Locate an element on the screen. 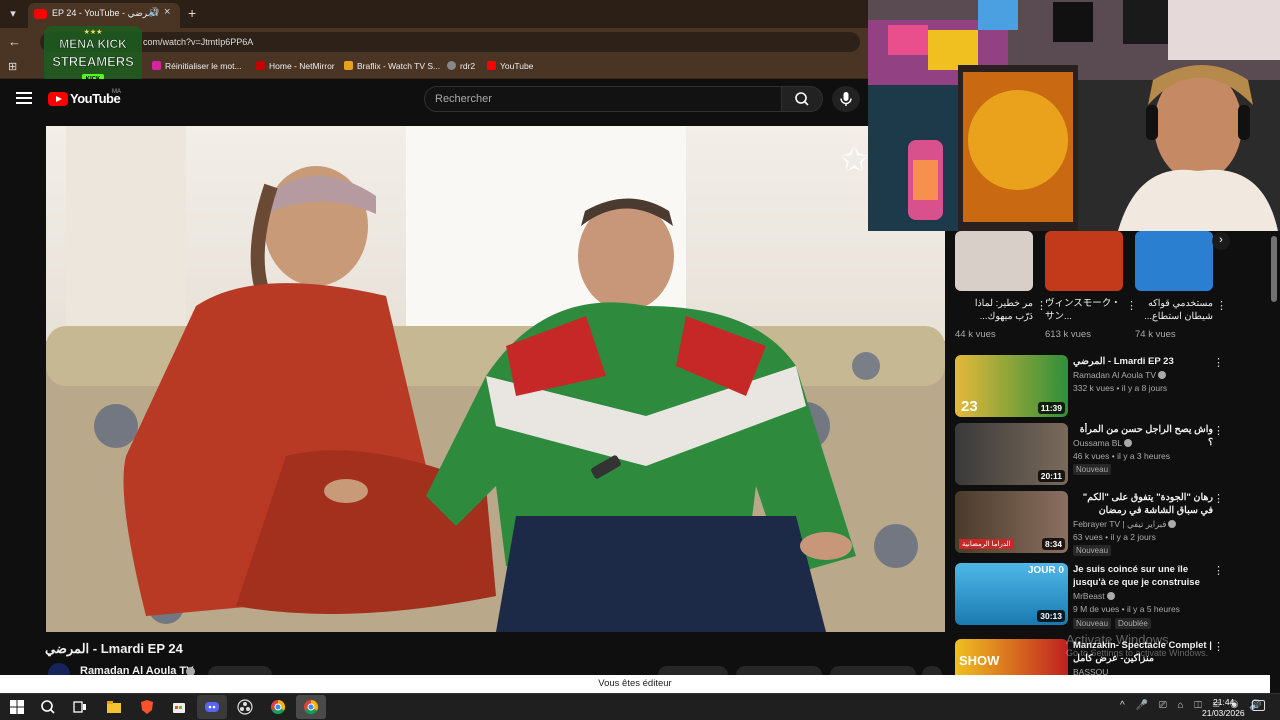  search-button is located at coordinates (802, 99).